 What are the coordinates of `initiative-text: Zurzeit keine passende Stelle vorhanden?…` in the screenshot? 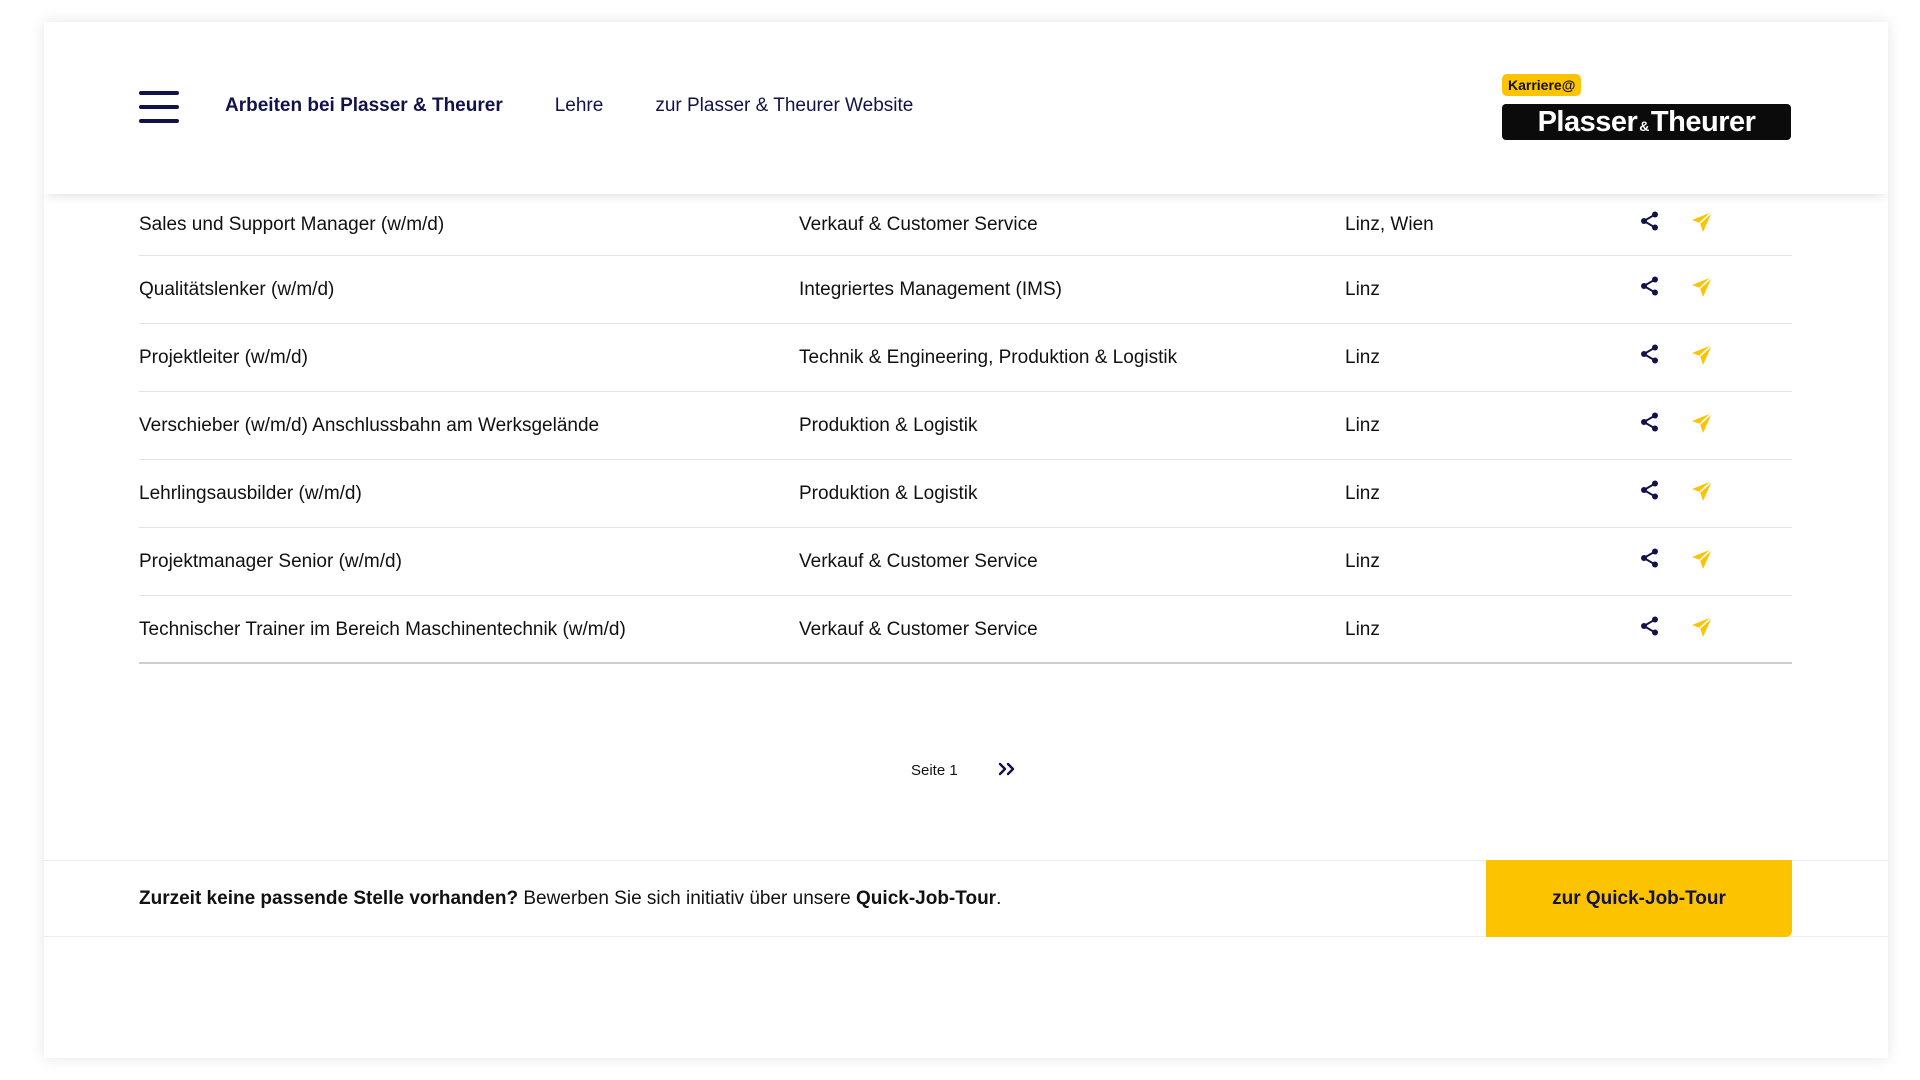 It's located at (570, 898).